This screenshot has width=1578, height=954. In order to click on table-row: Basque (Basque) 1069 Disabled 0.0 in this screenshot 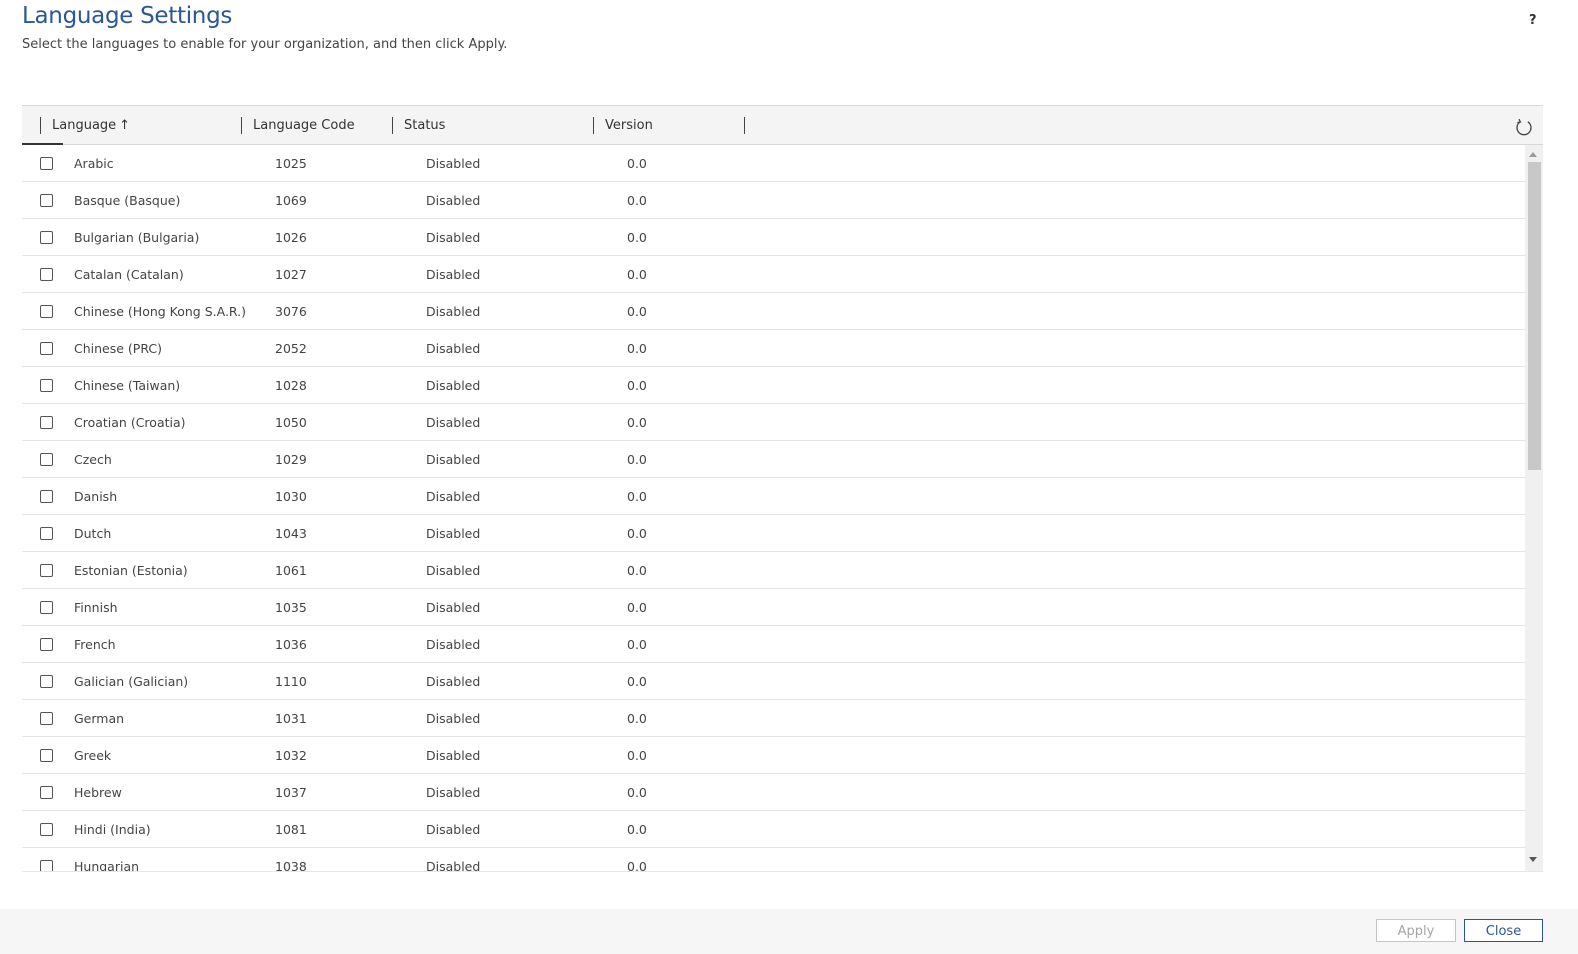, I will do `click(773, 200)`.